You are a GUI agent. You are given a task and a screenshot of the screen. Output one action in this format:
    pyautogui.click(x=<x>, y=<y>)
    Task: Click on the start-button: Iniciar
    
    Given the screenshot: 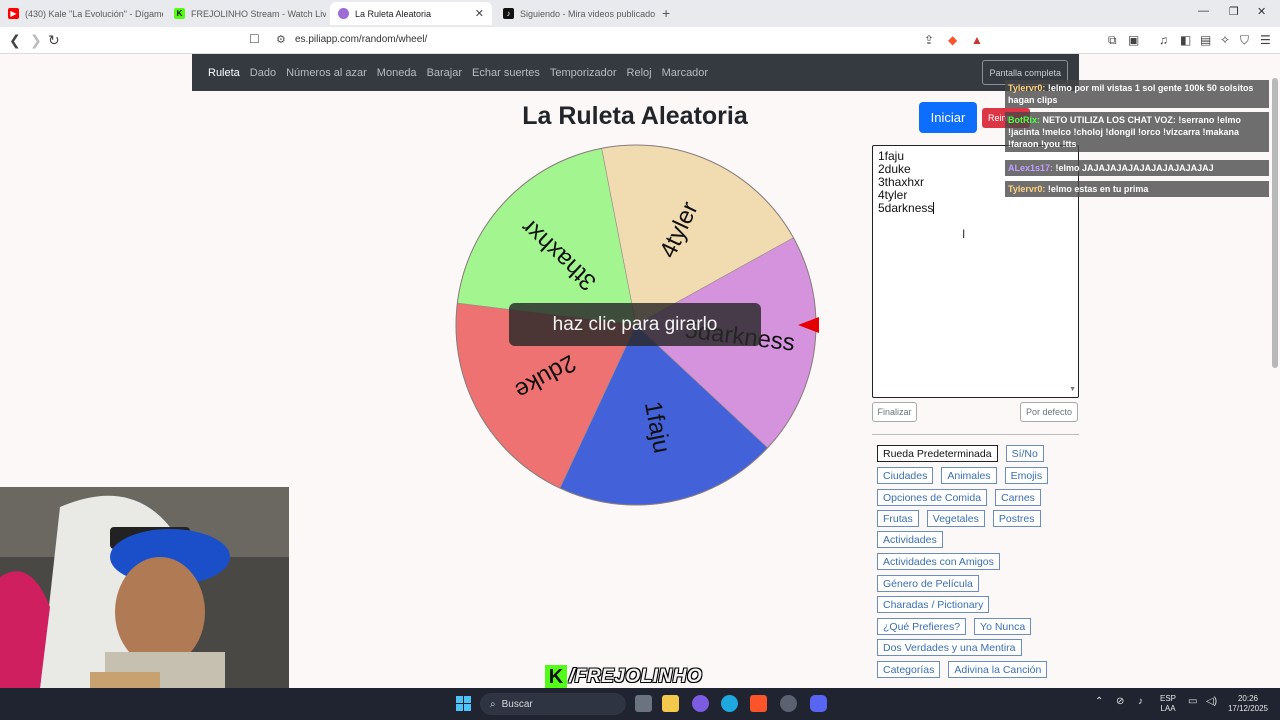 What is the action you would take?
    pyautogui.click(x=948, y=117)
    